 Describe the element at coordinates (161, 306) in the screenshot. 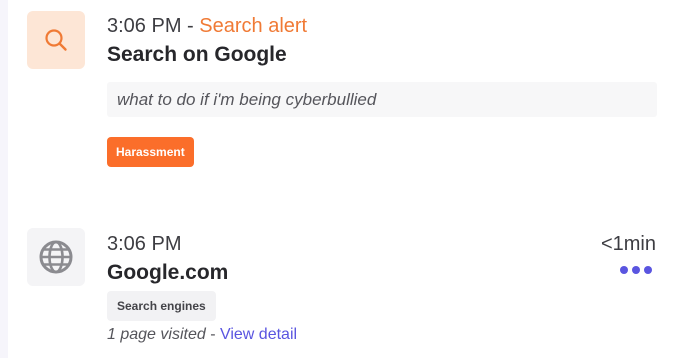

I see `category-tag-search-engines: Search engines` at that location.